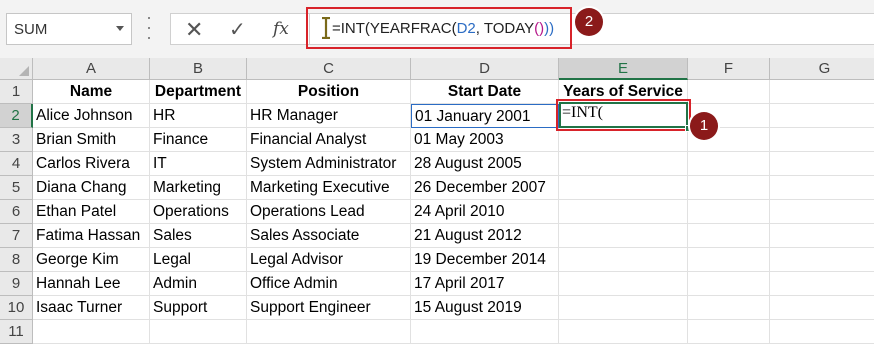  I want to click on cell-d5: 26 December 2007, so click(485, 188).